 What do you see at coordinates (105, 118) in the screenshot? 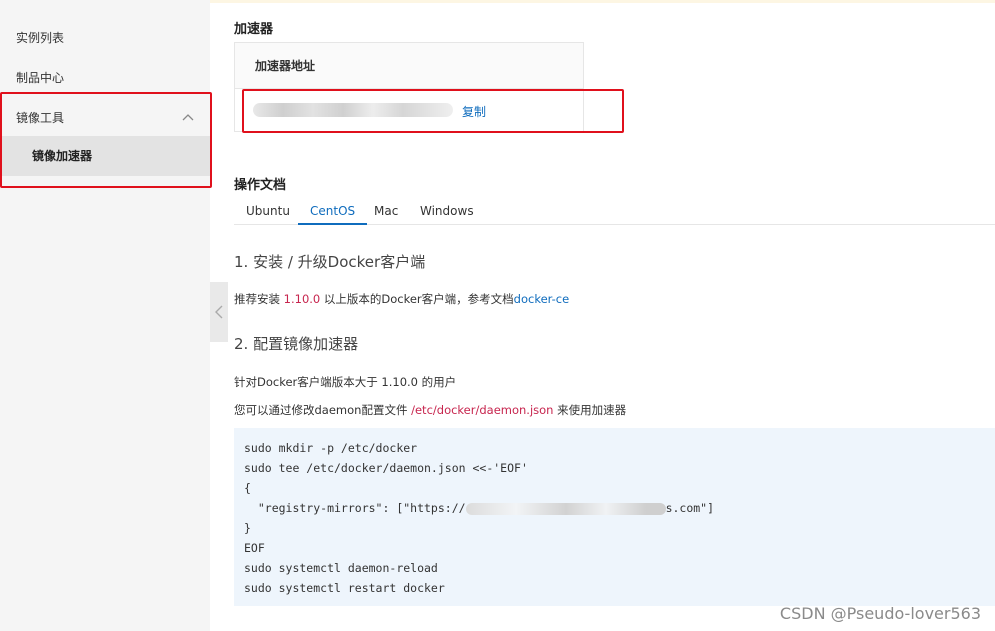
I see `sidebar-item-image-tools: 镜像工具` at bounding box center [105, 118].